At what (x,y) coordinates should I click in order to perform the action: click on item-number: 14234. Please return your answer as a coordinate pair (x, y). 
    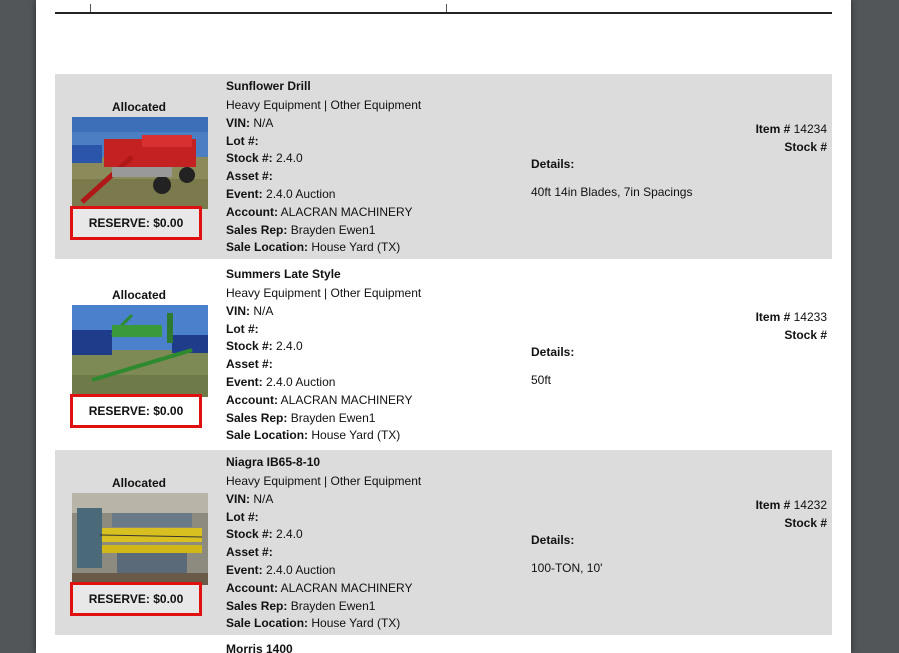
    Looking at the image, I should click on (810, 129).